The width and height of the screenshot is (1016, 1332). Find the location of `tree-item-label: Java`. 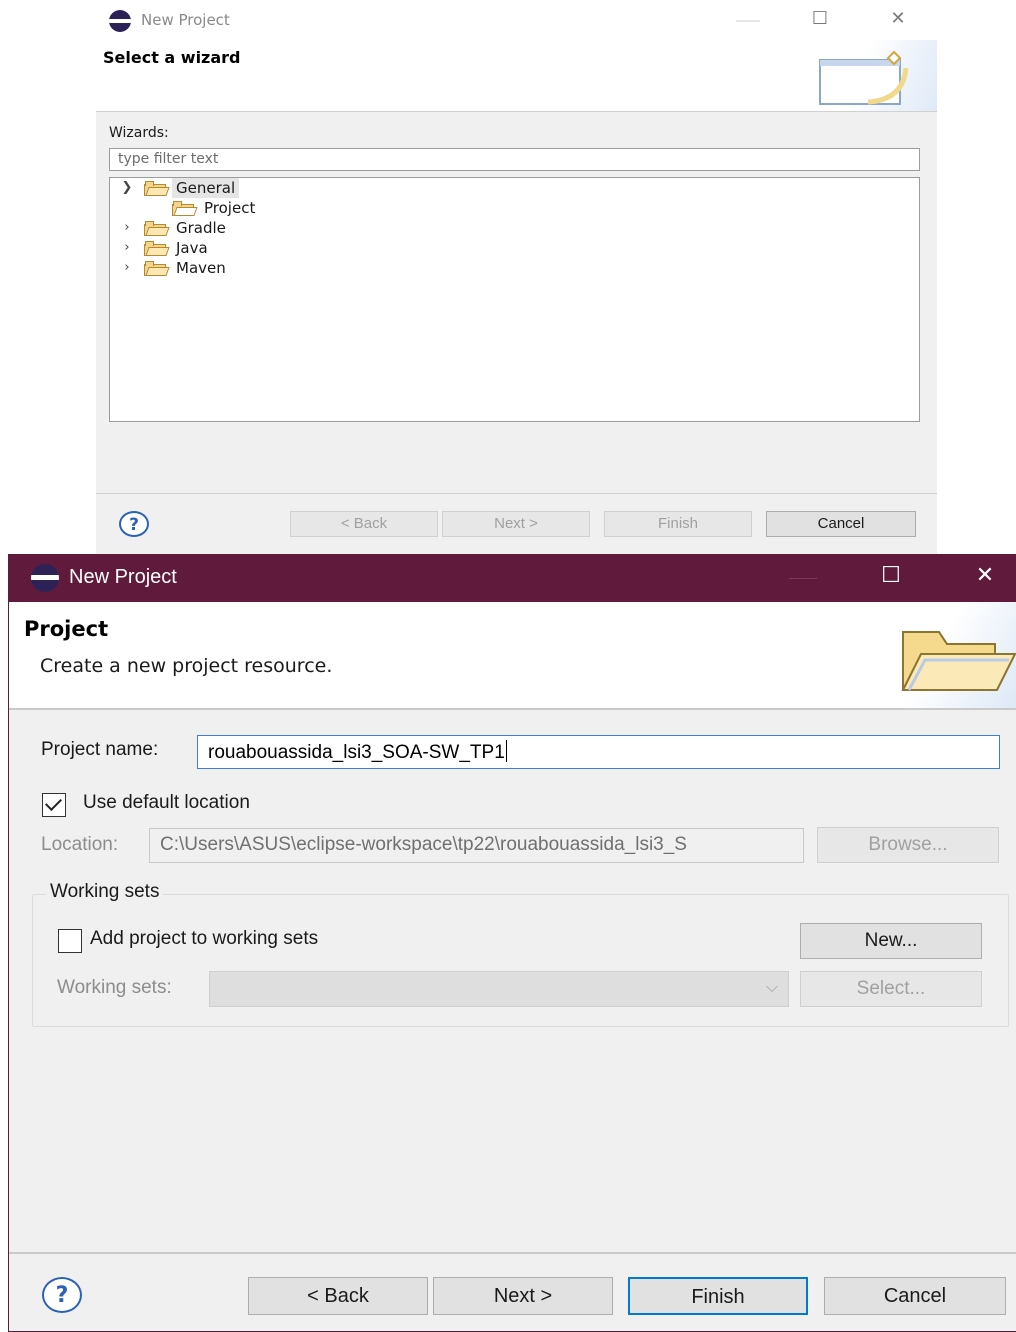

tree-item-label: Java is located at coordinates (192, 248).